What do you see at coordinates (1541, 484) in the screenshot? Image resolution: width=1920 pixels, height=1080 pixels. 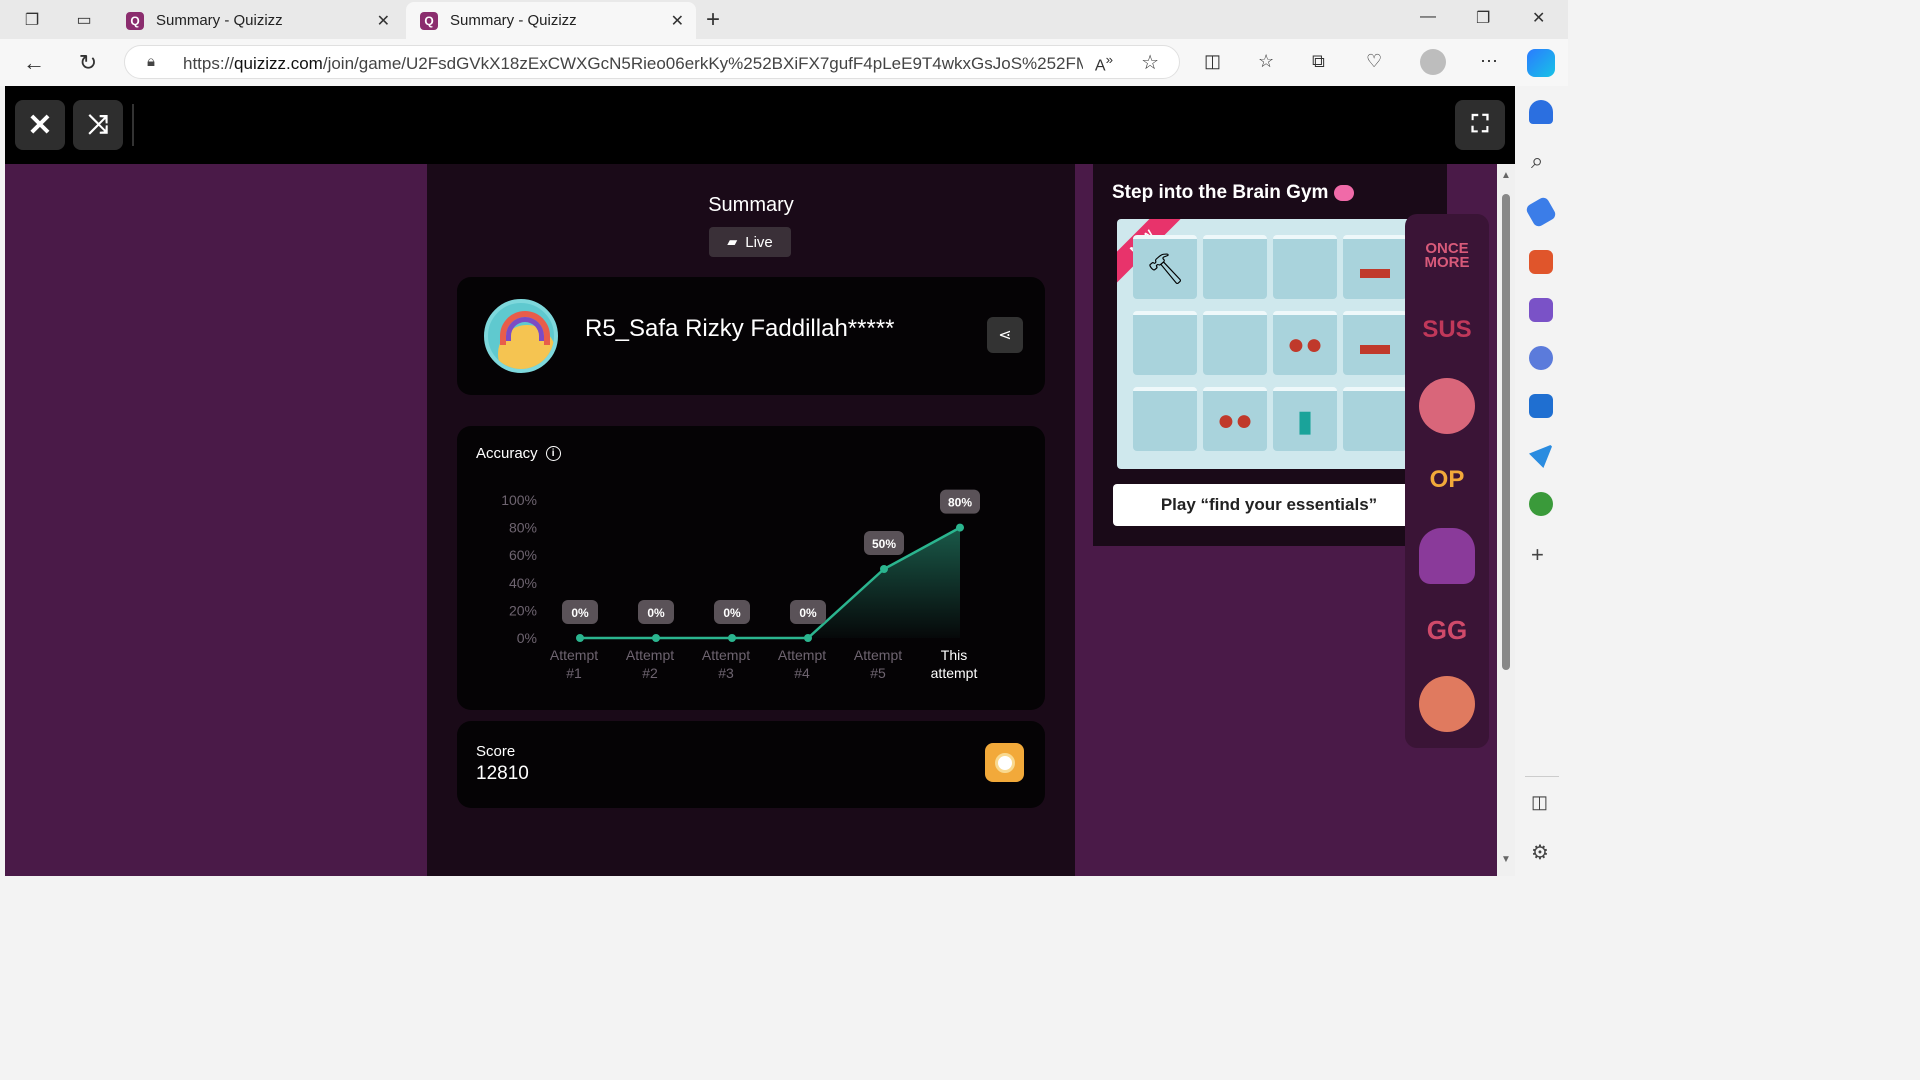 I see `edge-sidebar: ⌕ + ◫ ⚙` at bounding box center [1541, 484].